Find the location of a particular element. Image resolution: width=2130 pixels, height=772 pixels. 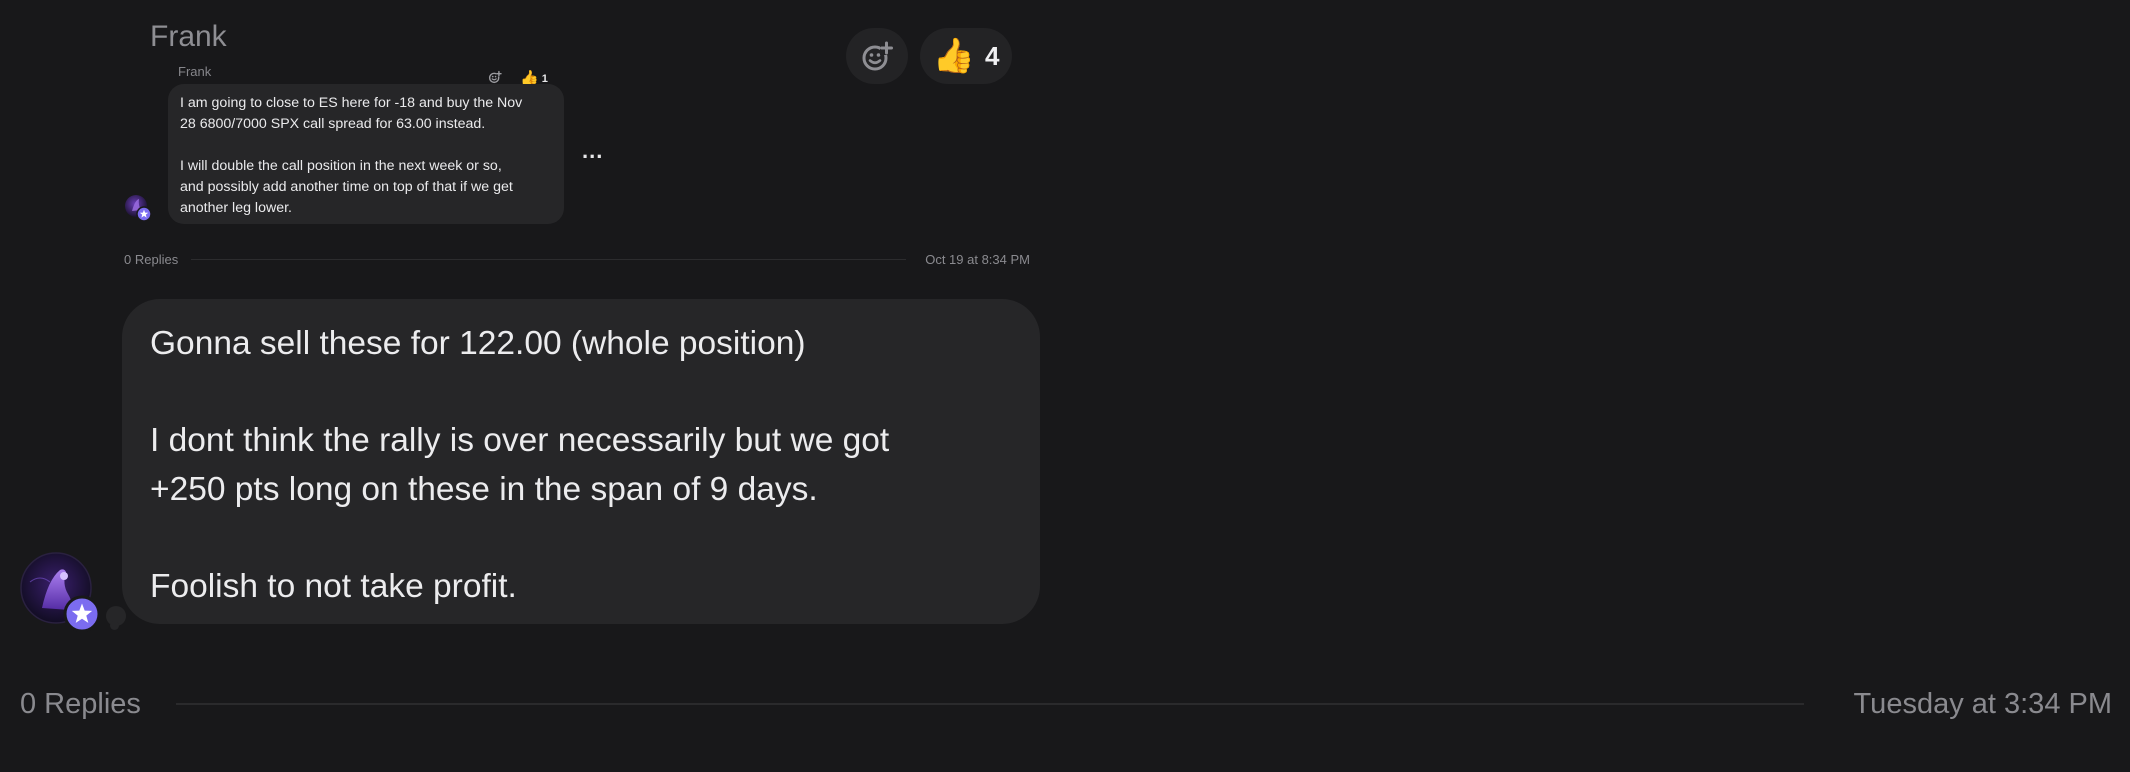

timestamp: Tuesday at 3:34 PM is located at coordinates (1982, 704).